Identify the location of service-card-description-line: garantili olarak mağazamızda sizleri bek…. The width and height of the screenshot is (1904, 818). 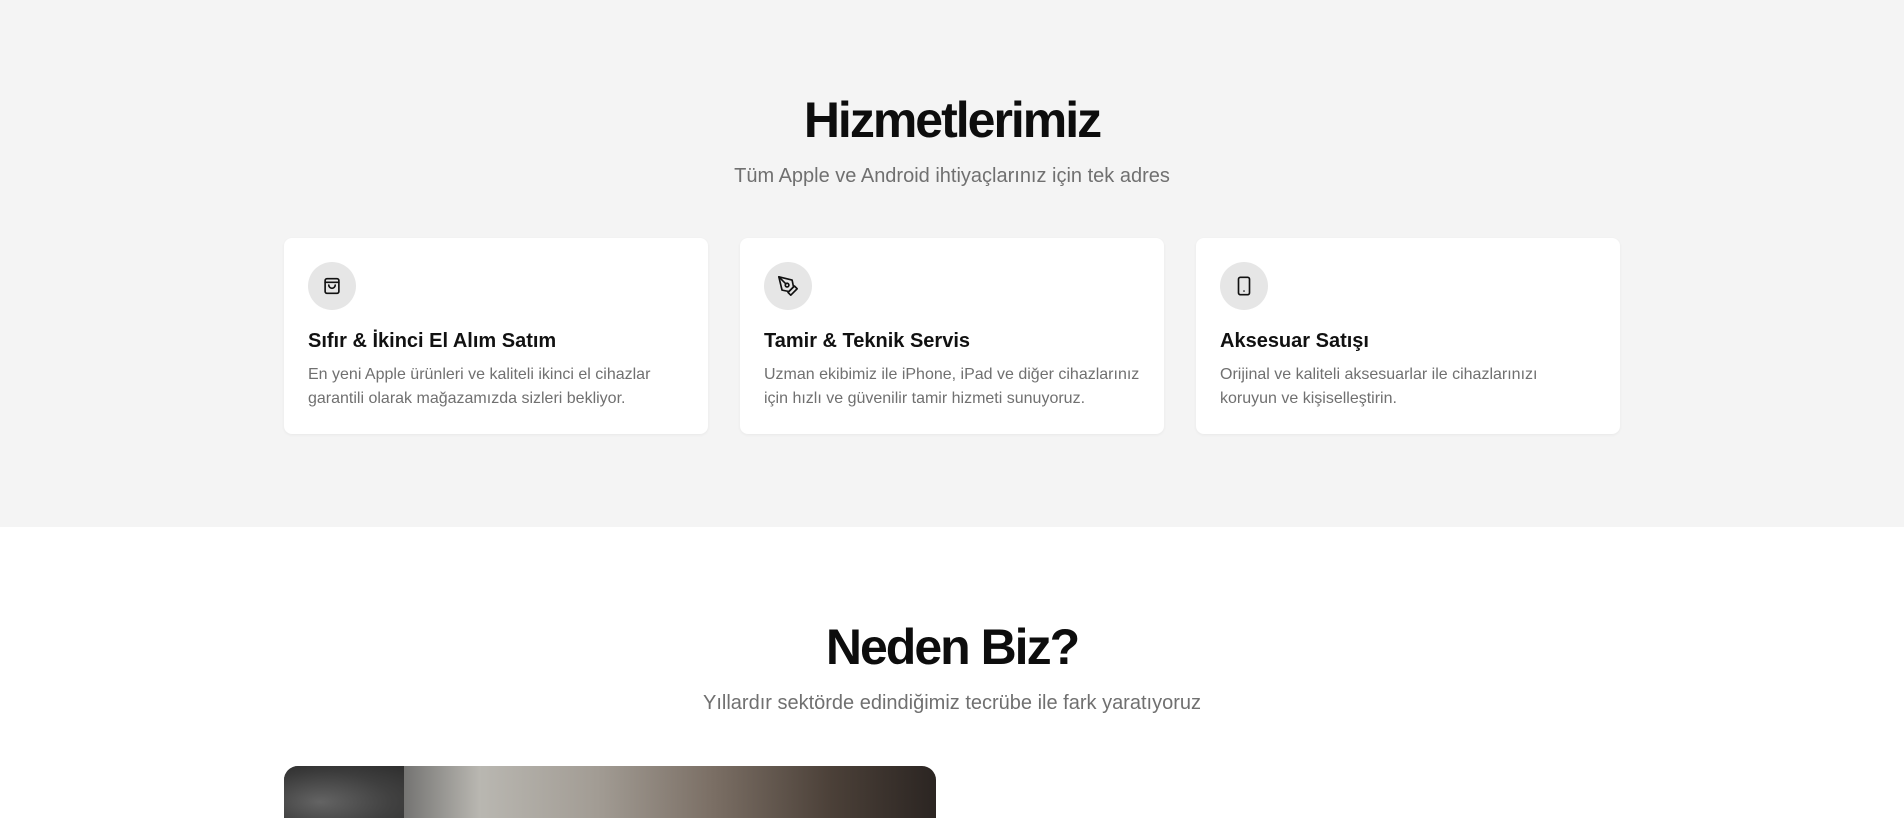
(467, 398).